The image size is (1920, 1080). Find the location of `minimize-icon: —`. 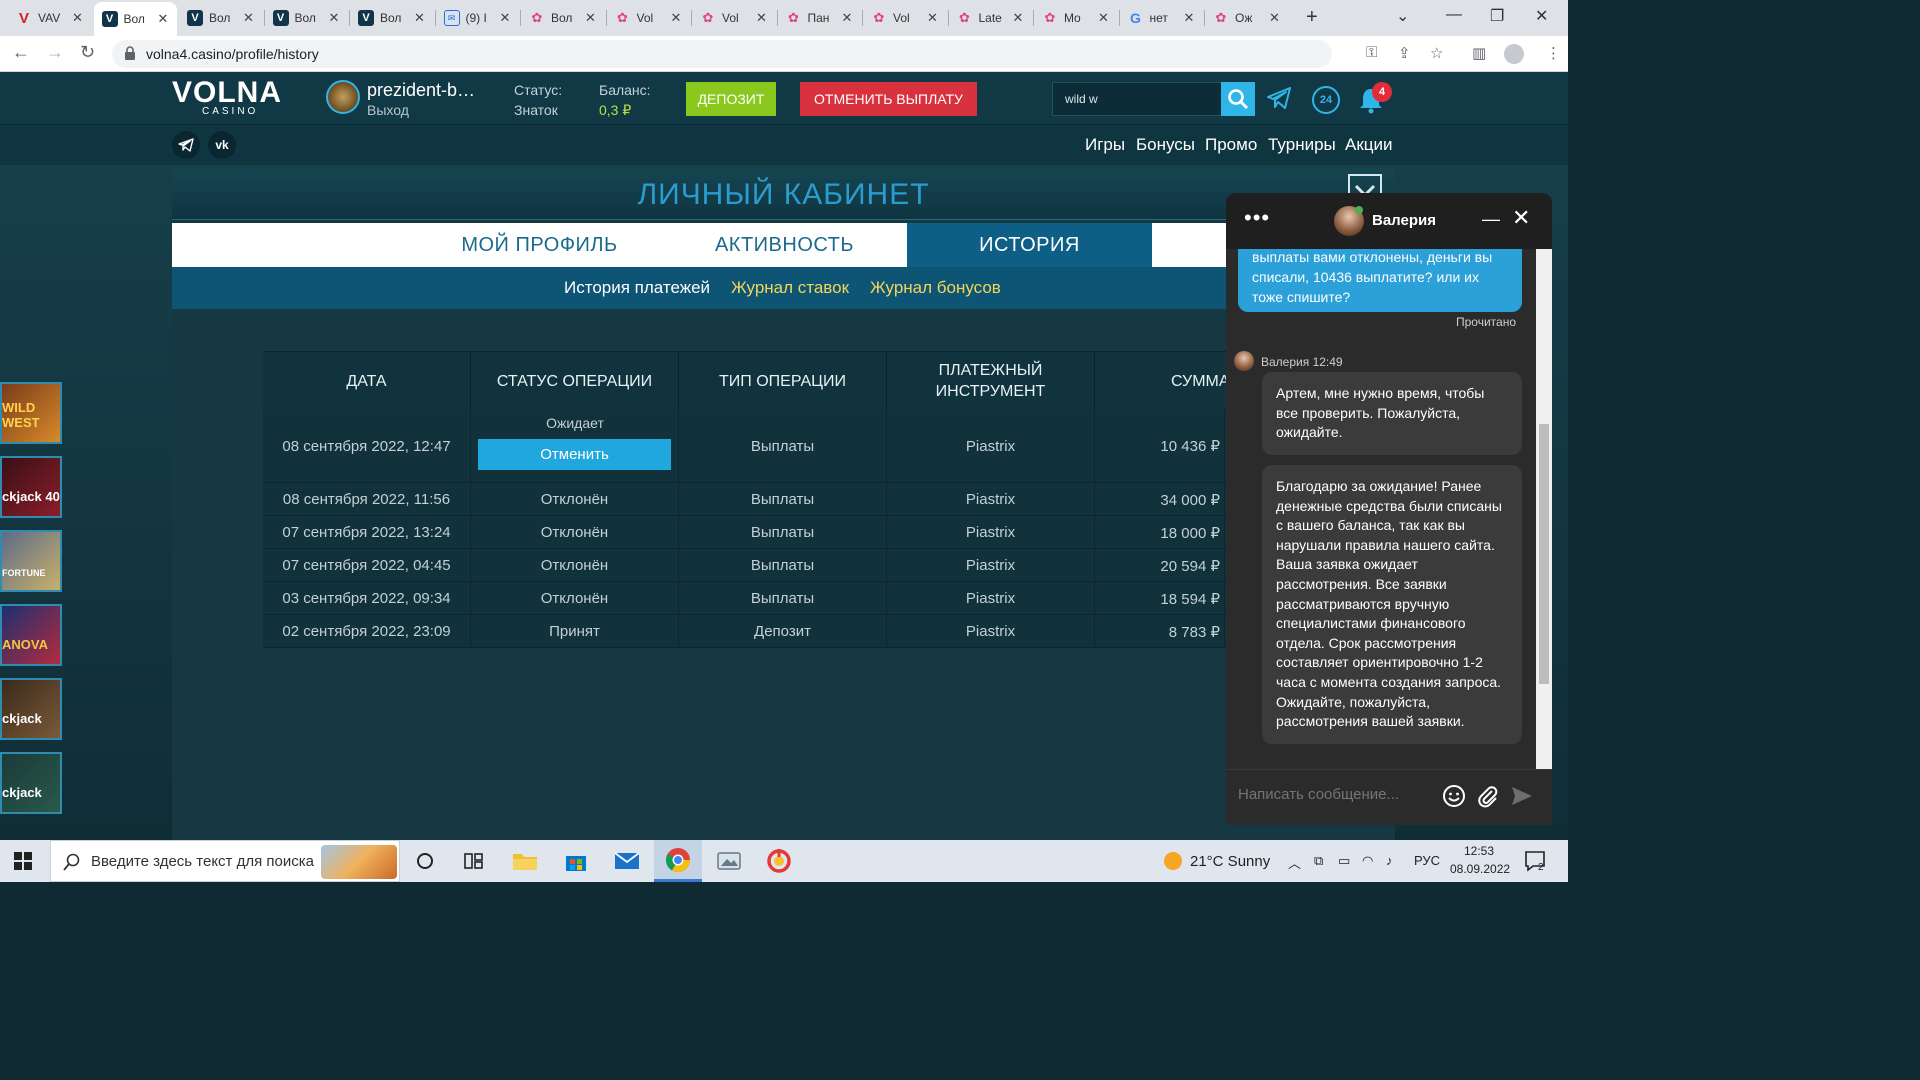

minimize-icon: — is located at coordinates (1491, 219).